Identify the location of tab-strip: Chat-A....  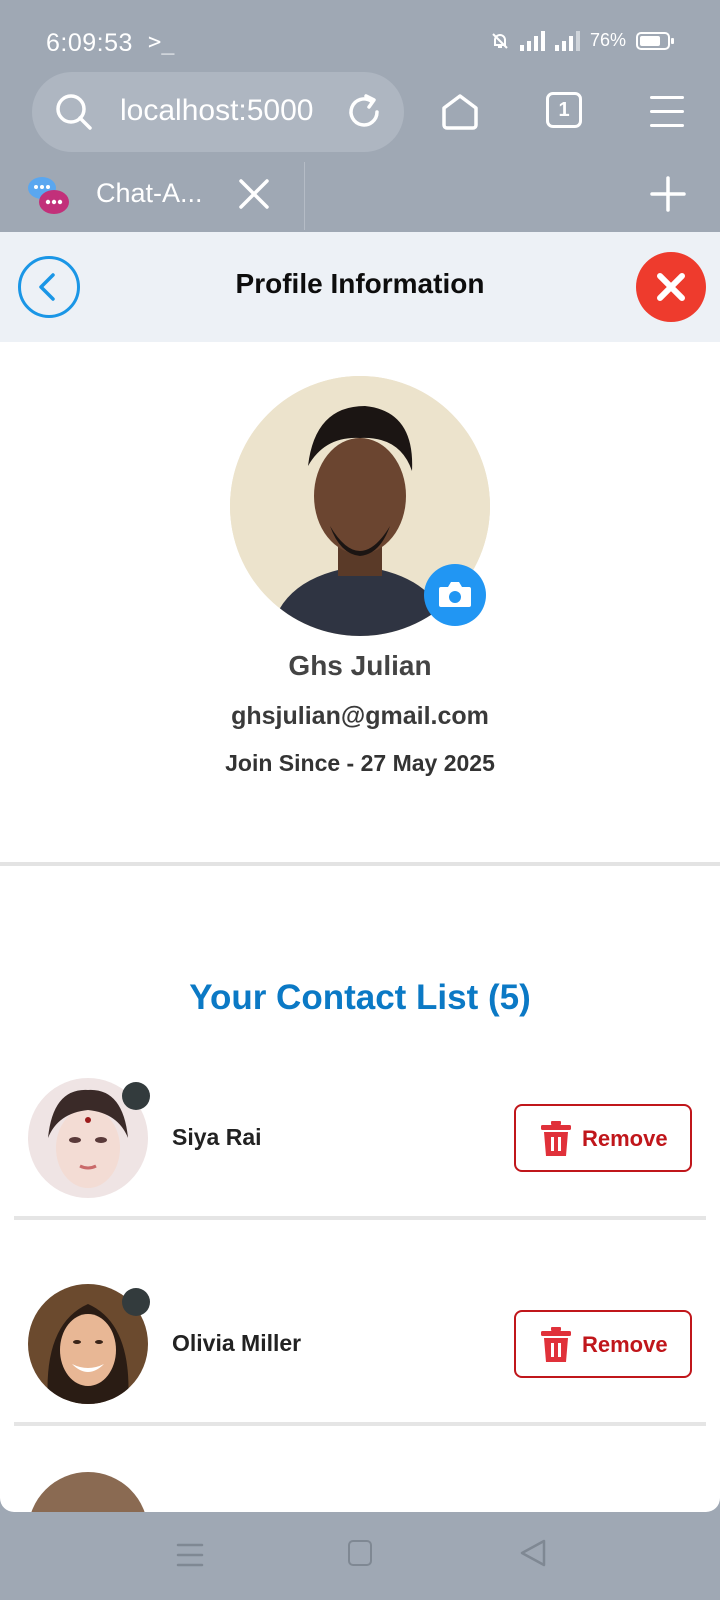
(360, 195).